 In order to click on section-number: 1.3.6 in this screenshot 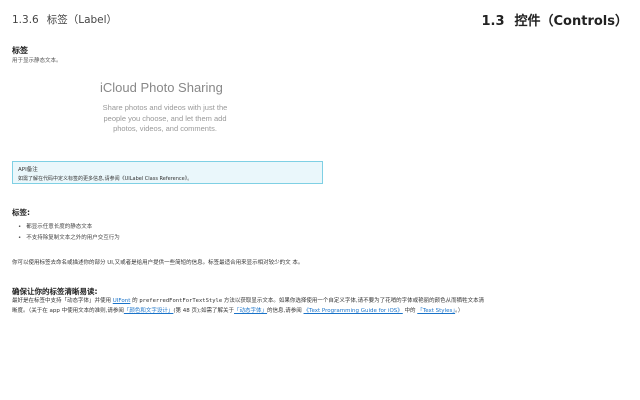, I will do `click(25, 19)`.